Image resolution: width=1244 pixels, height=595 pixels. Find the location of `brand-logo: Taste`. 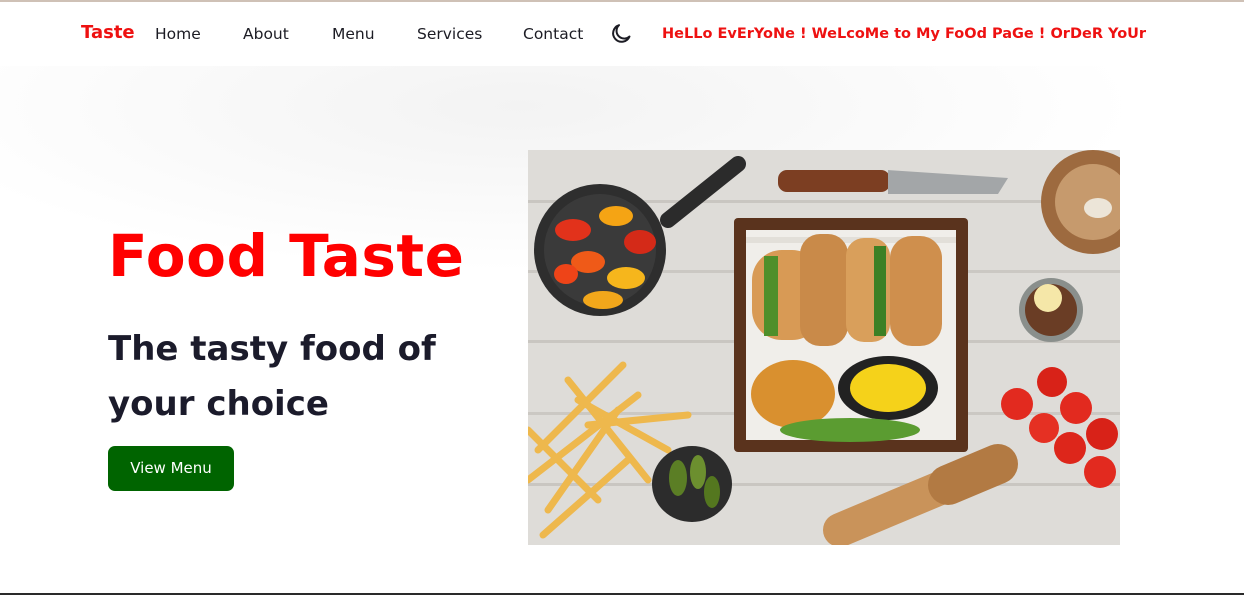

brand-logo: Taste is located at coordinates (108, 32).